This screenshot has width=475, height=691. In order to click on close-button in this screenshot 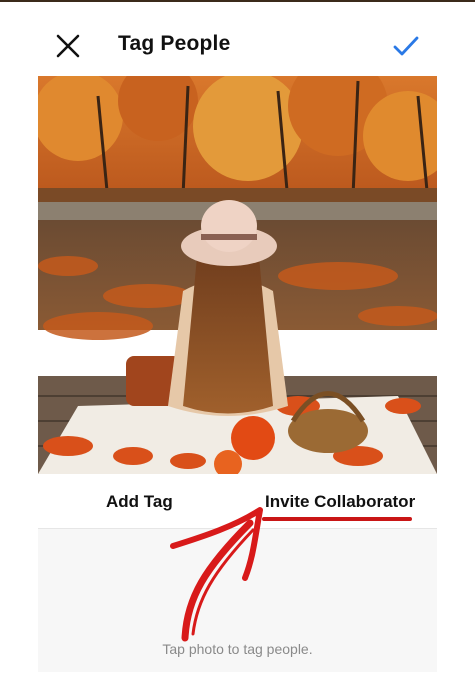, I will do `click(68, 46)`.